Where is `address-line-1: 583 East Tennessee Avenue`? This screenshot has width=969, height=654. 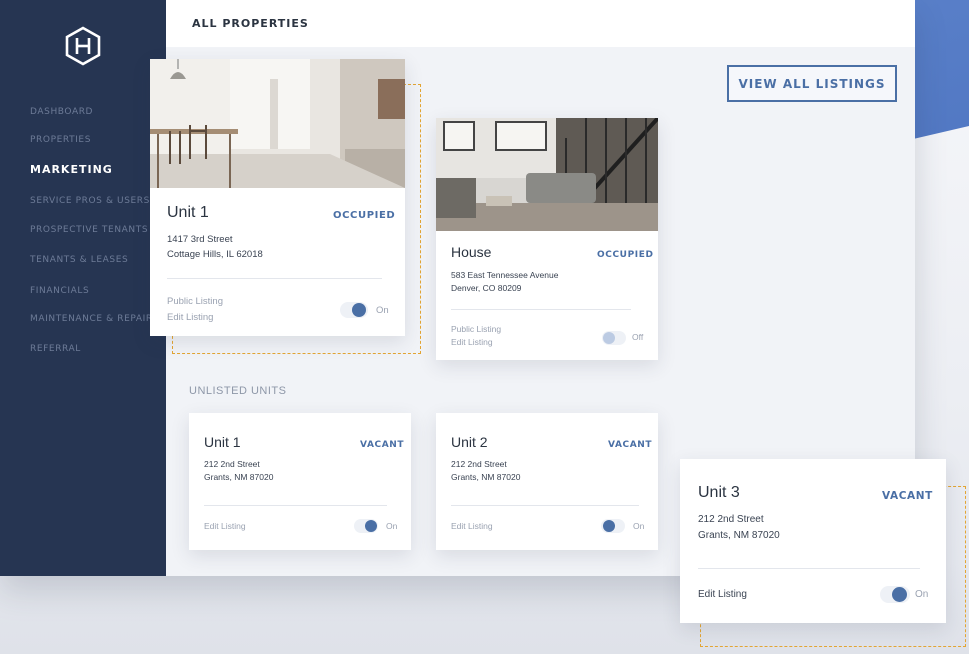 address-line-1: 583 East Tennessee Avenue is located at coordinates (505, 275).